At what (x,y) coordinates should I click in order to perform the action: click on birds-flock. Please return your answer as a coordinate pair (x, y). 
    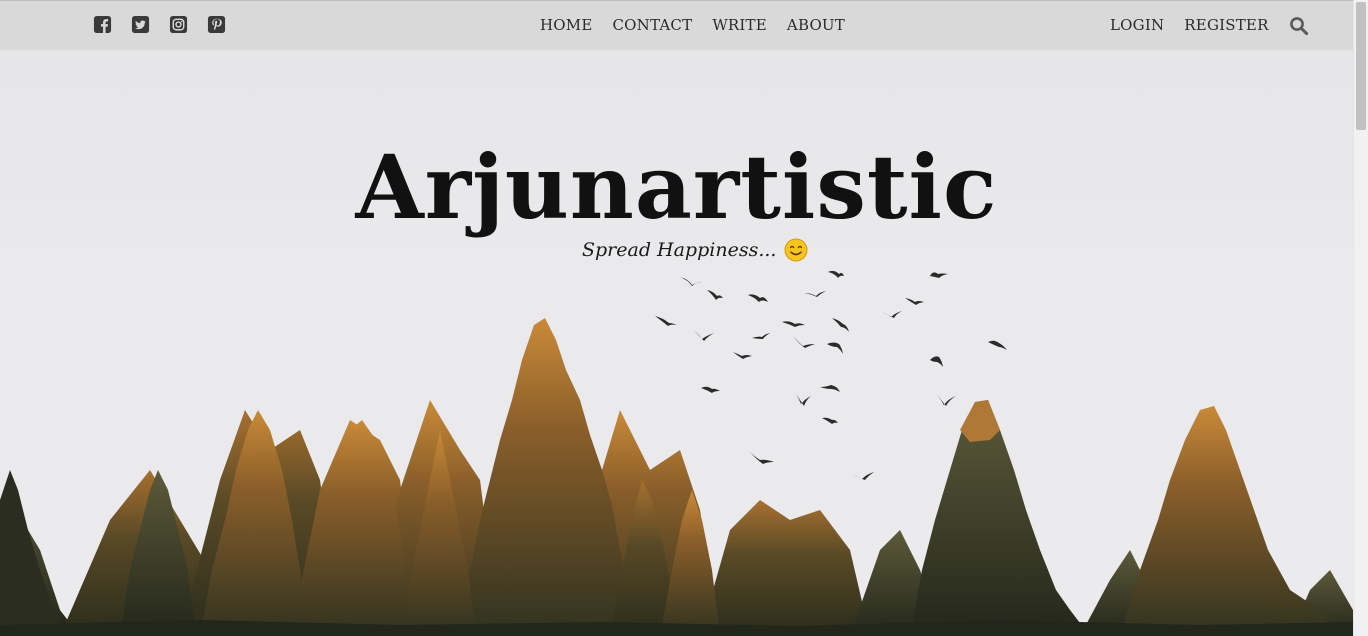
    Looking at the image, I should click on (831, 375).